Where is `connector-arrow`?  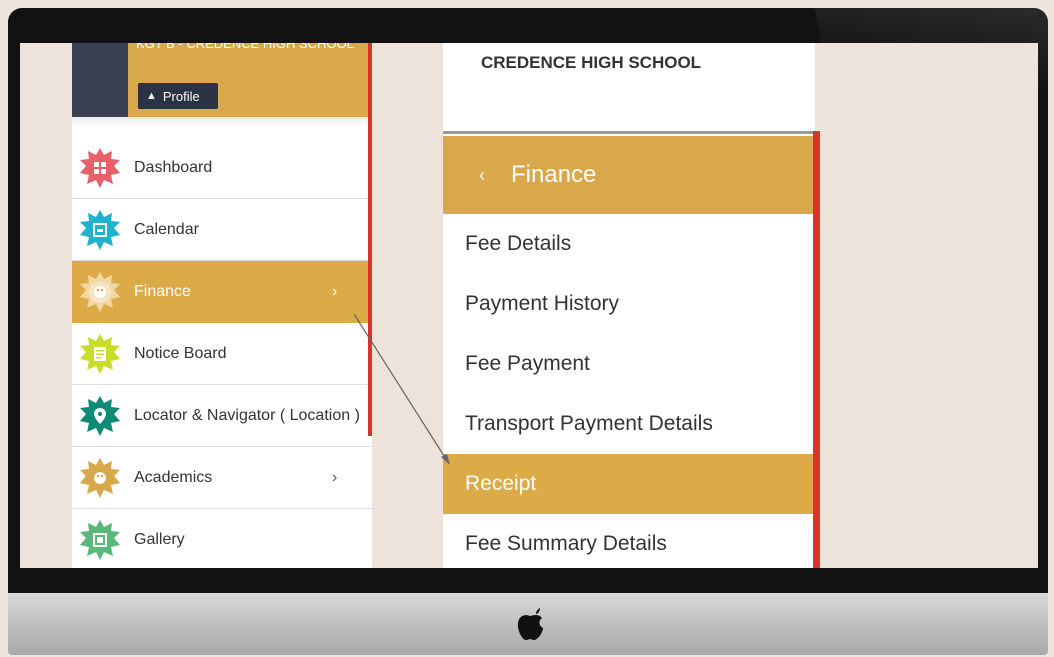 connector-arrow is located at coordinates (401, 389).